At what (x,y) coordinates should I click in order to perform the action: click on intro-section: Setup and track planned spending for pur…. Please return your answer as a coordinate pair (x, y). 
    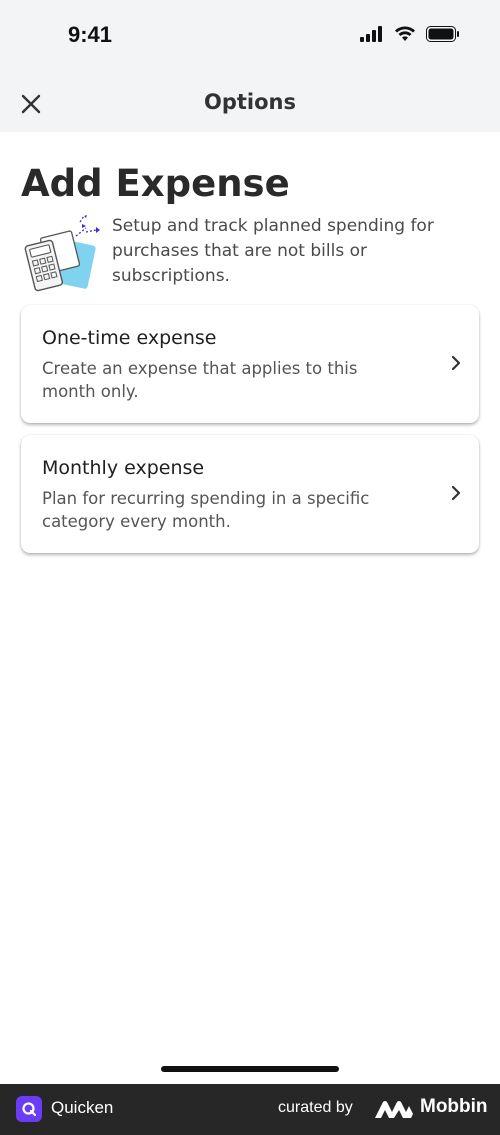
    Looking at the image, I should click on (252, 254).